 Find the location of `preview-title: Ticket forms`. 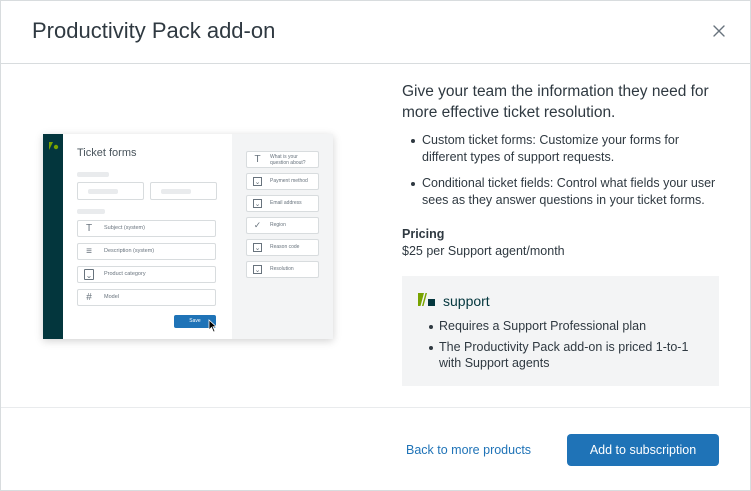

preview-title: Ticket forms is located at coordinates (107, 153).